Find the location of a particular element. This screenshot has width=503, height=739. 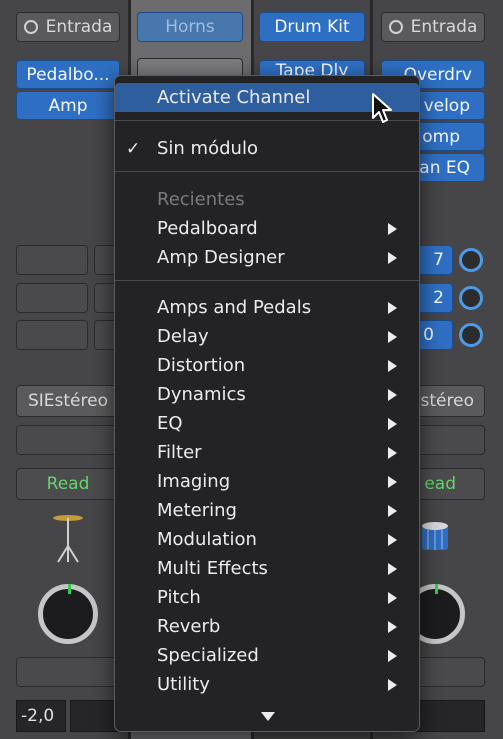

menu-item-label: Filter is located at coordinates (179, 452).